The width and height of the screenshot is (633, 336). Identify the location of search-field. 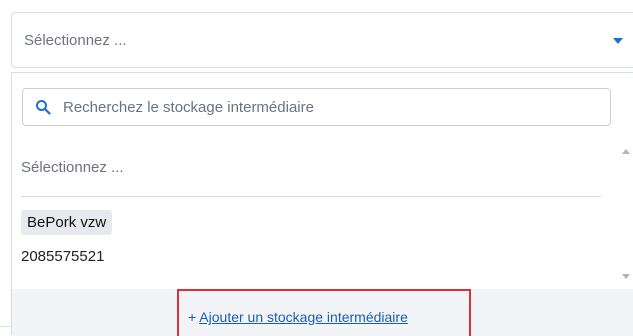
(316, 107).